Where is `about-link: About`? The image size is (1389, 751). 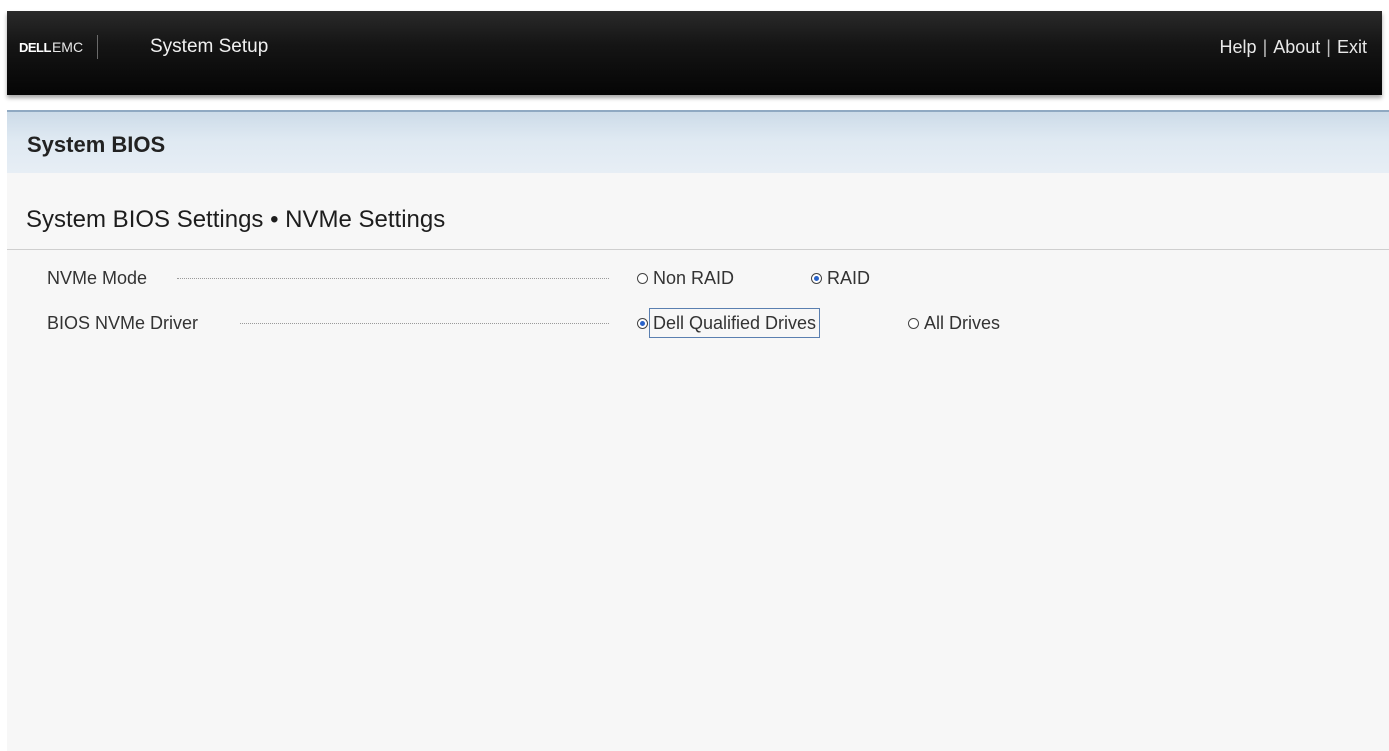
about-link: About is located at coordinates (1296, 47).